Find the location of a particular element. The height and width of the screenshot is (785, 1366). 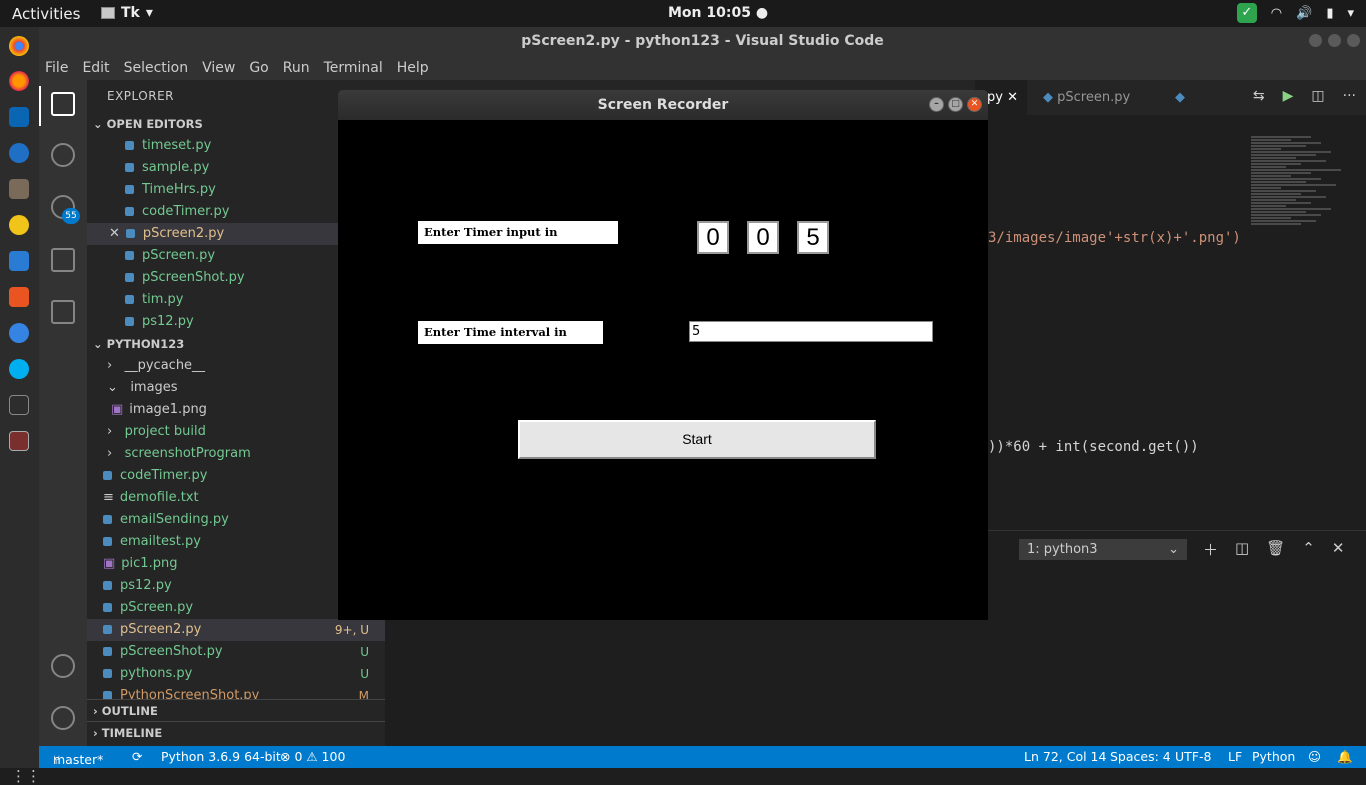

language-mode: Python is located at coordinates (1273, 756).